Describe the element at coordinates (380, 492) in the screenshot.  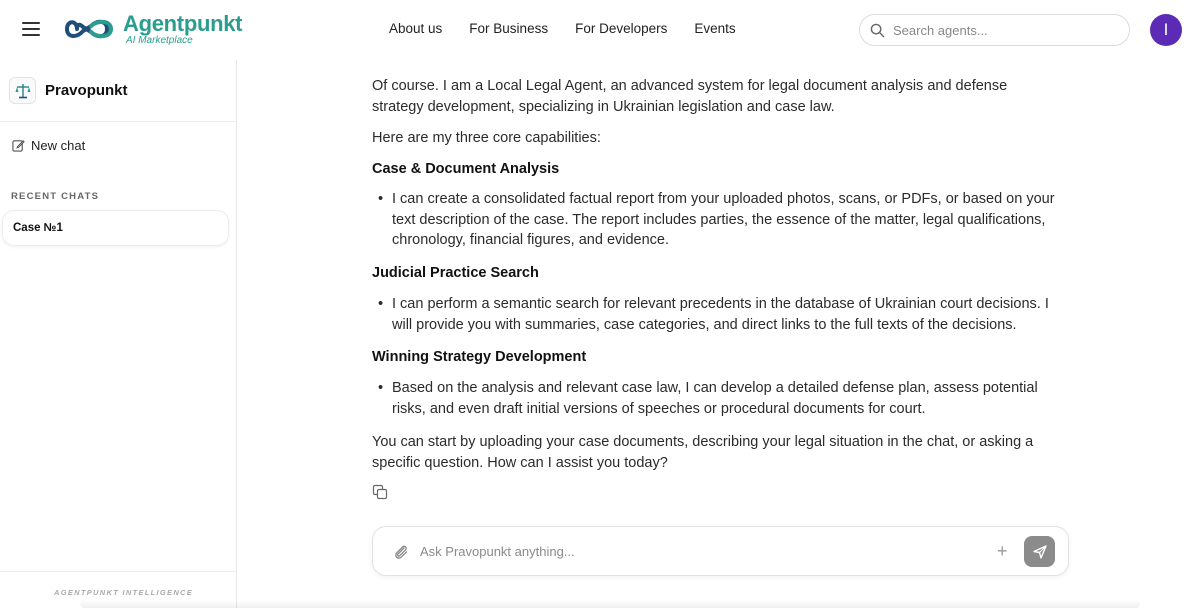
I see `copy-icon` at that location.